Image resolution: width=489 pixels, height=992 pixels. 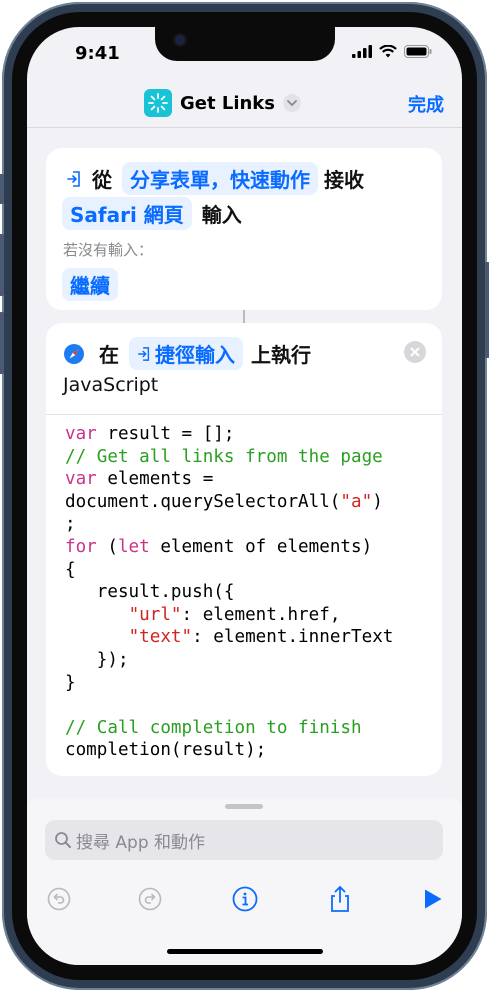 I want to click on code-line: for (let element of elements), so click(x=250, y=547).